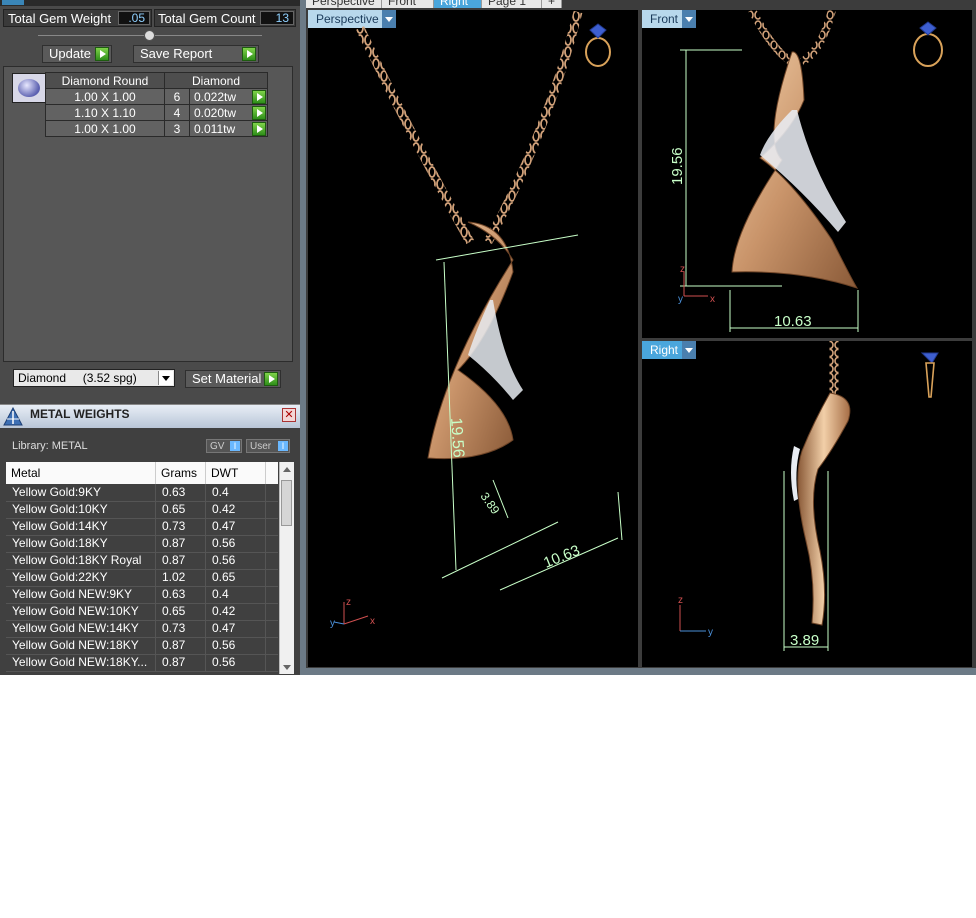 The image size is (976, 918). Describe the element at coordinates (60, 18) in the screenshot. I see `gem-weight-label: Total Gem Weight` at that location.